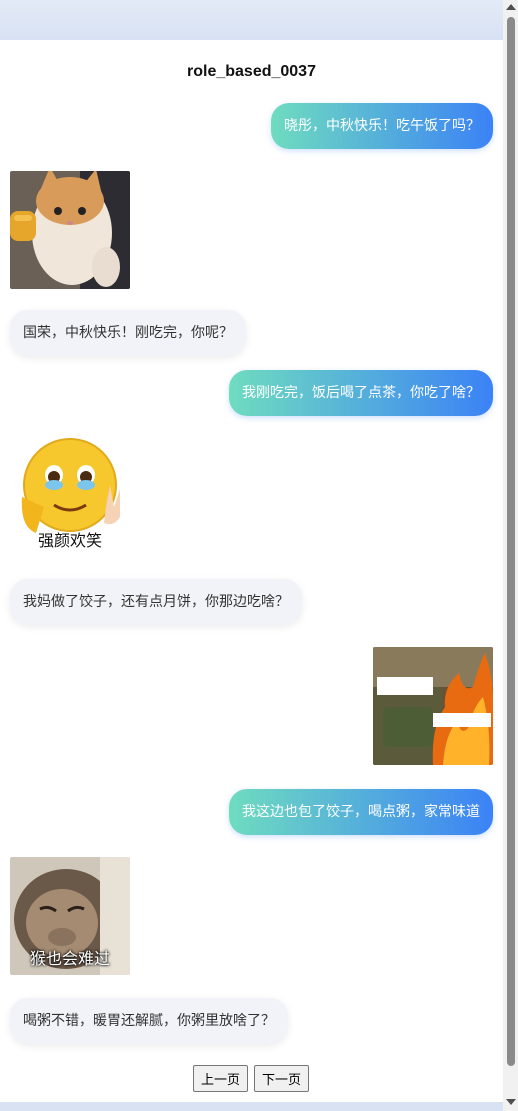  I want to click on scroll-down-arrow-icon, so click(511, 1102).